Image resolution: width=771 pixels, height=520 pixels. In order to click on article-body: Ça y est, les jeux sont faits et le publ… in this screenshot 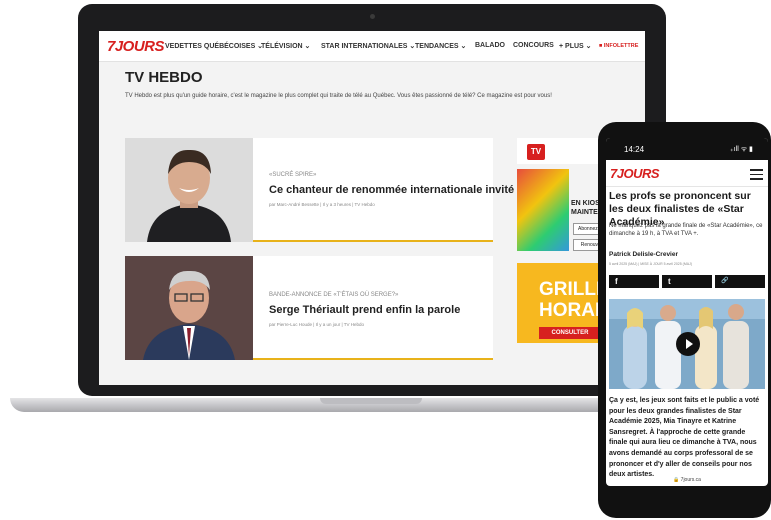, I will do `click(684, 438)`.